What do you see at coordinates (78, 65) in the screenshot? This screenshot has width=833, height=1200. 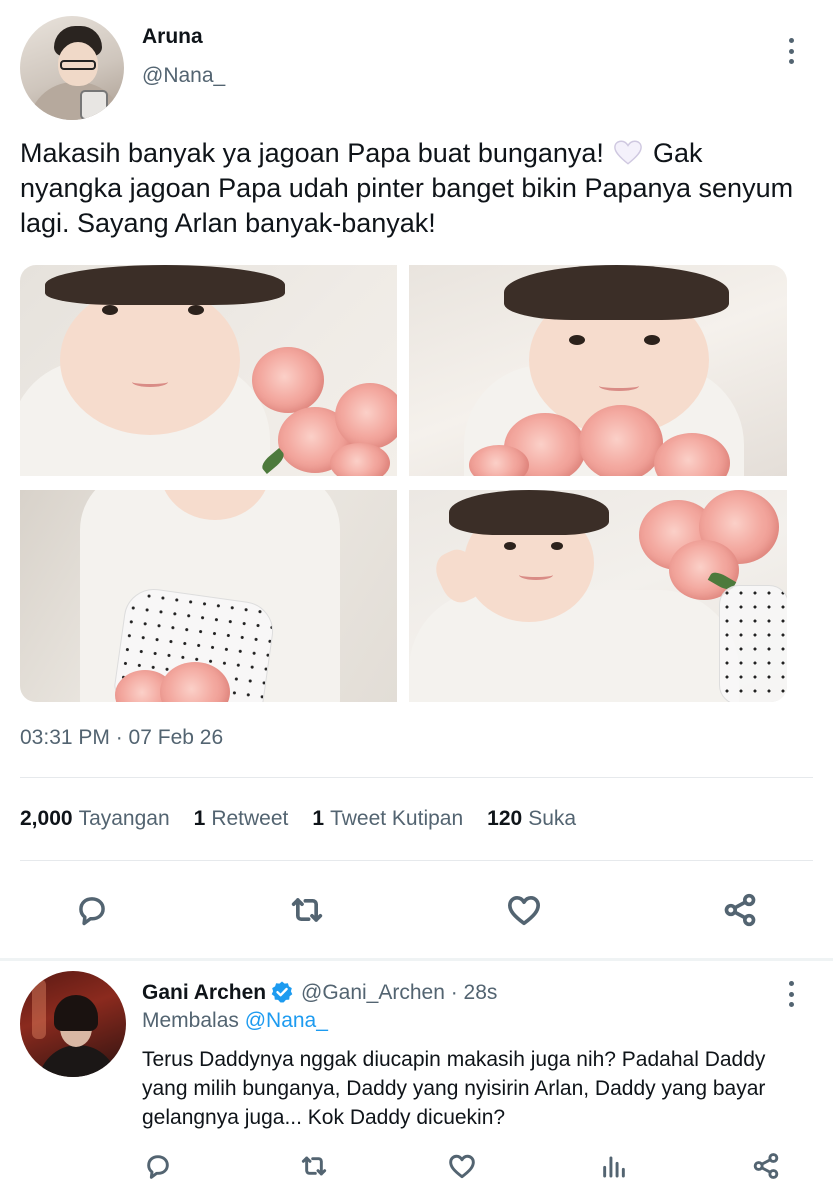 I see `avatar-glasses` at bounding box center [78, 65].